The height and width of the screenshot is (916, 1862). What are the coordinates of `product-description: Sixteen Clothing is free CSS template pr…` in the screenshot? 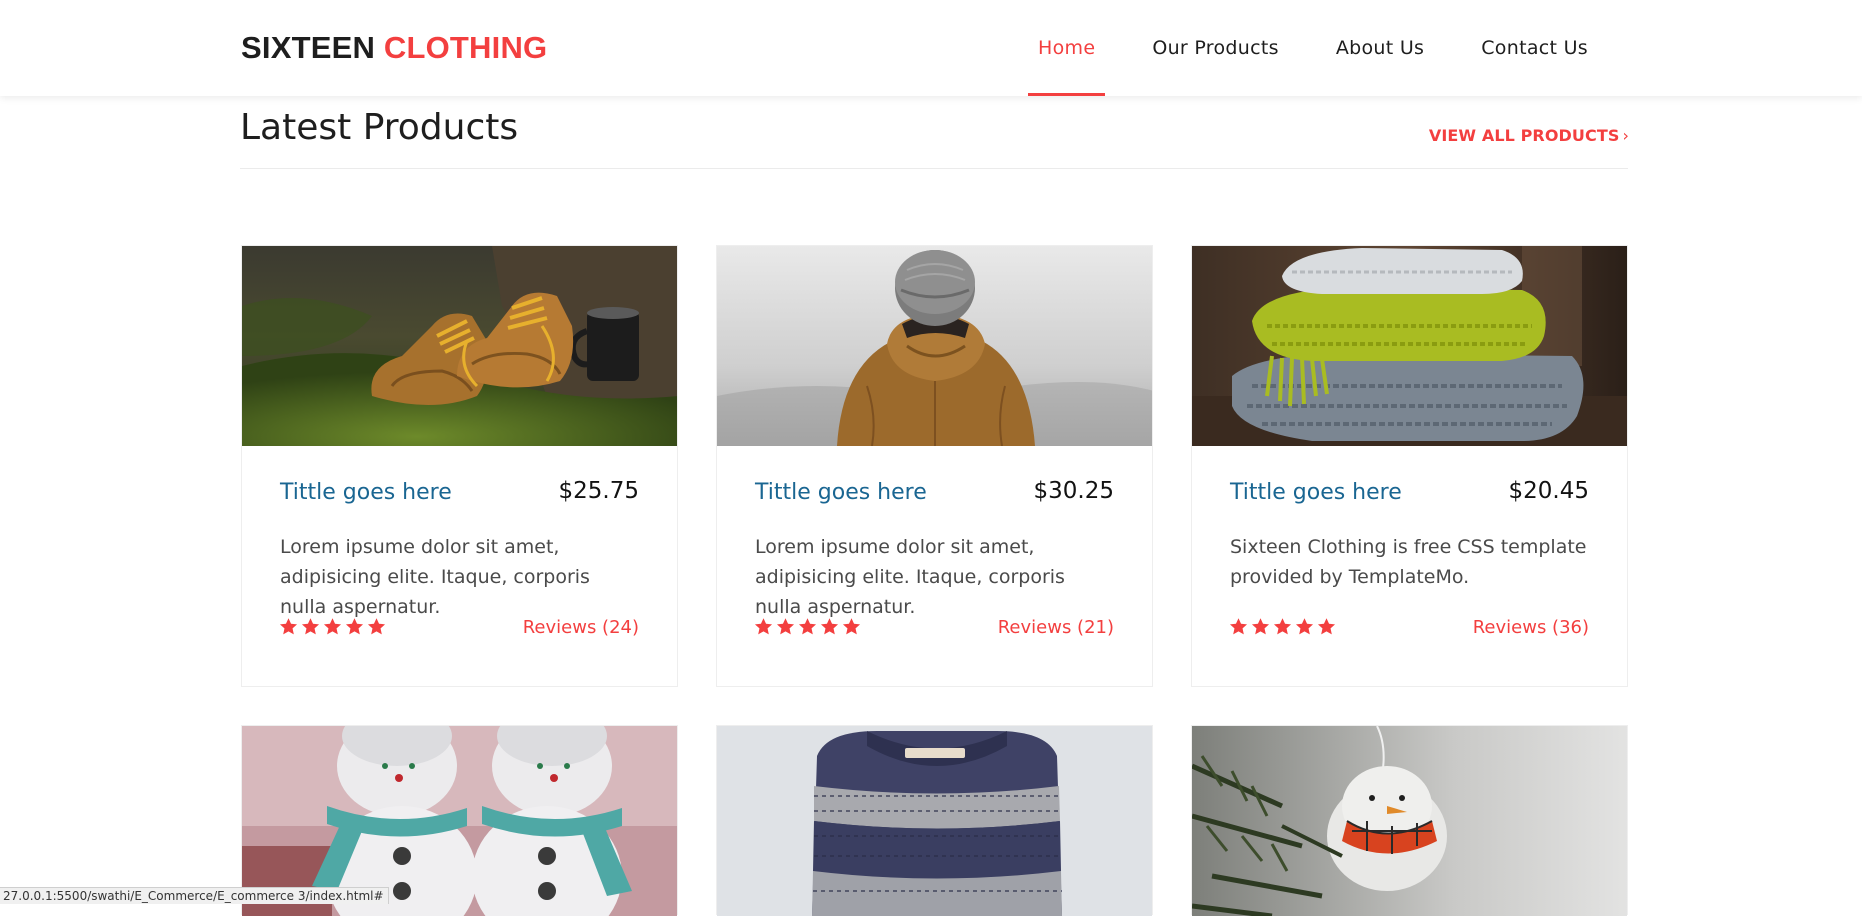 It's located at (1408, 562).